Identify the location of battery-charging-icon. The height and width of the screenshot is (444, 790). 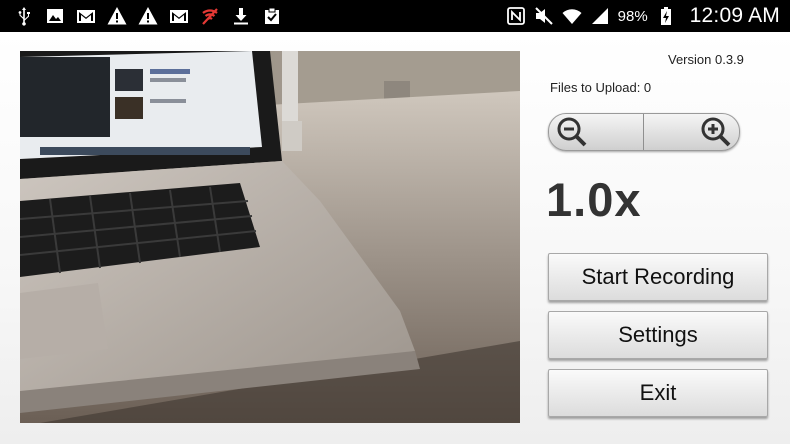
(666, 16).